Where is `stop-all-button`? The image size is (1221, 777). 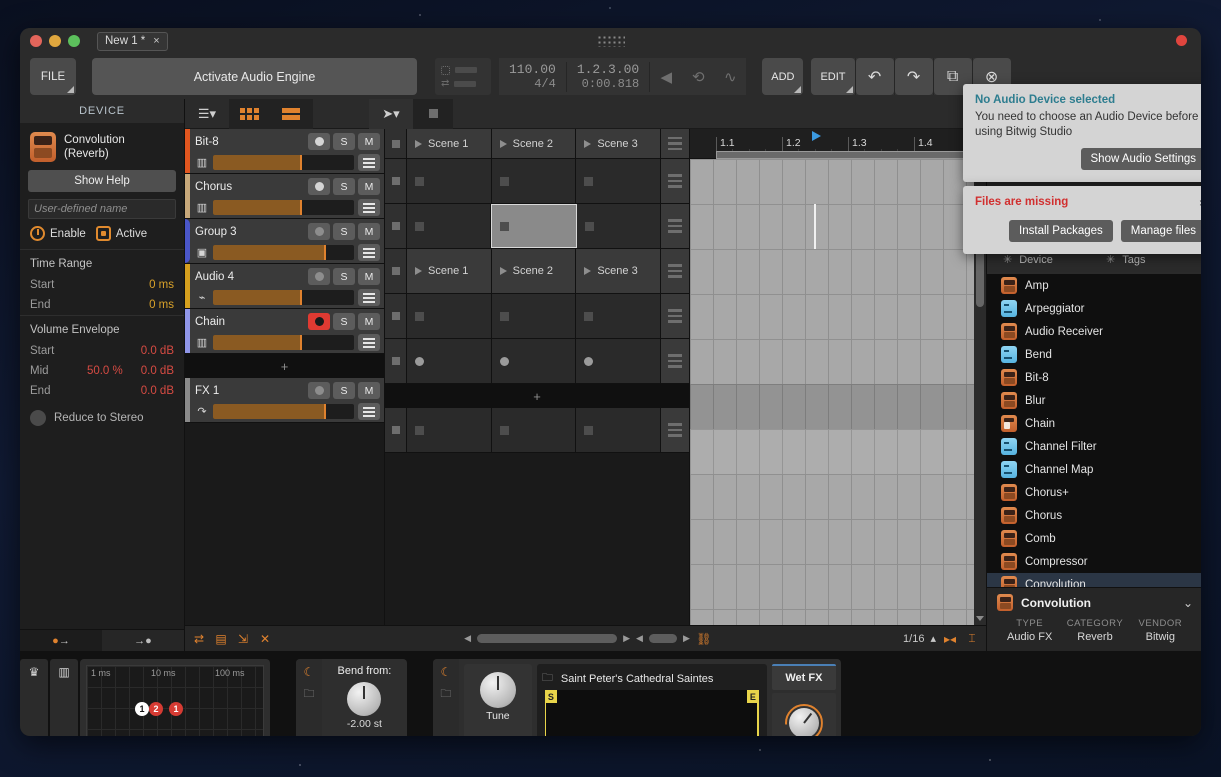 stop-all-button is located at coordinates (433, 113).